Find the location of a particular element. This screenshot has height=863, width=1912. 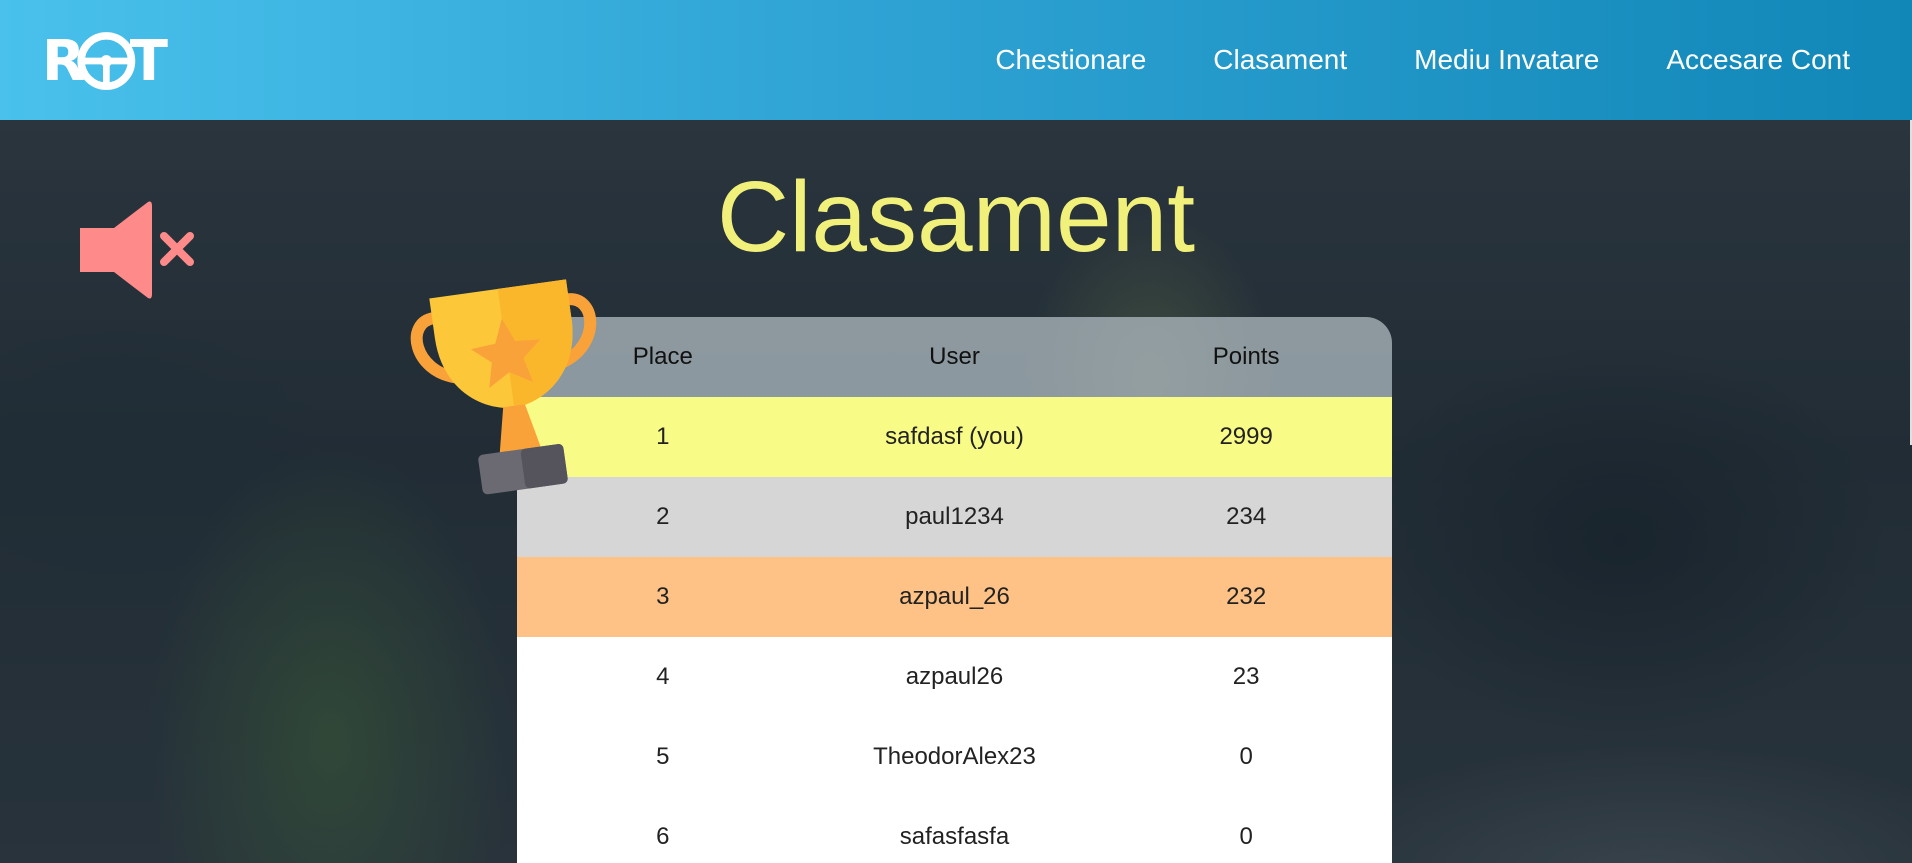

table-row: 6 safasfasfa 0 is located at coordinates (954, 830).